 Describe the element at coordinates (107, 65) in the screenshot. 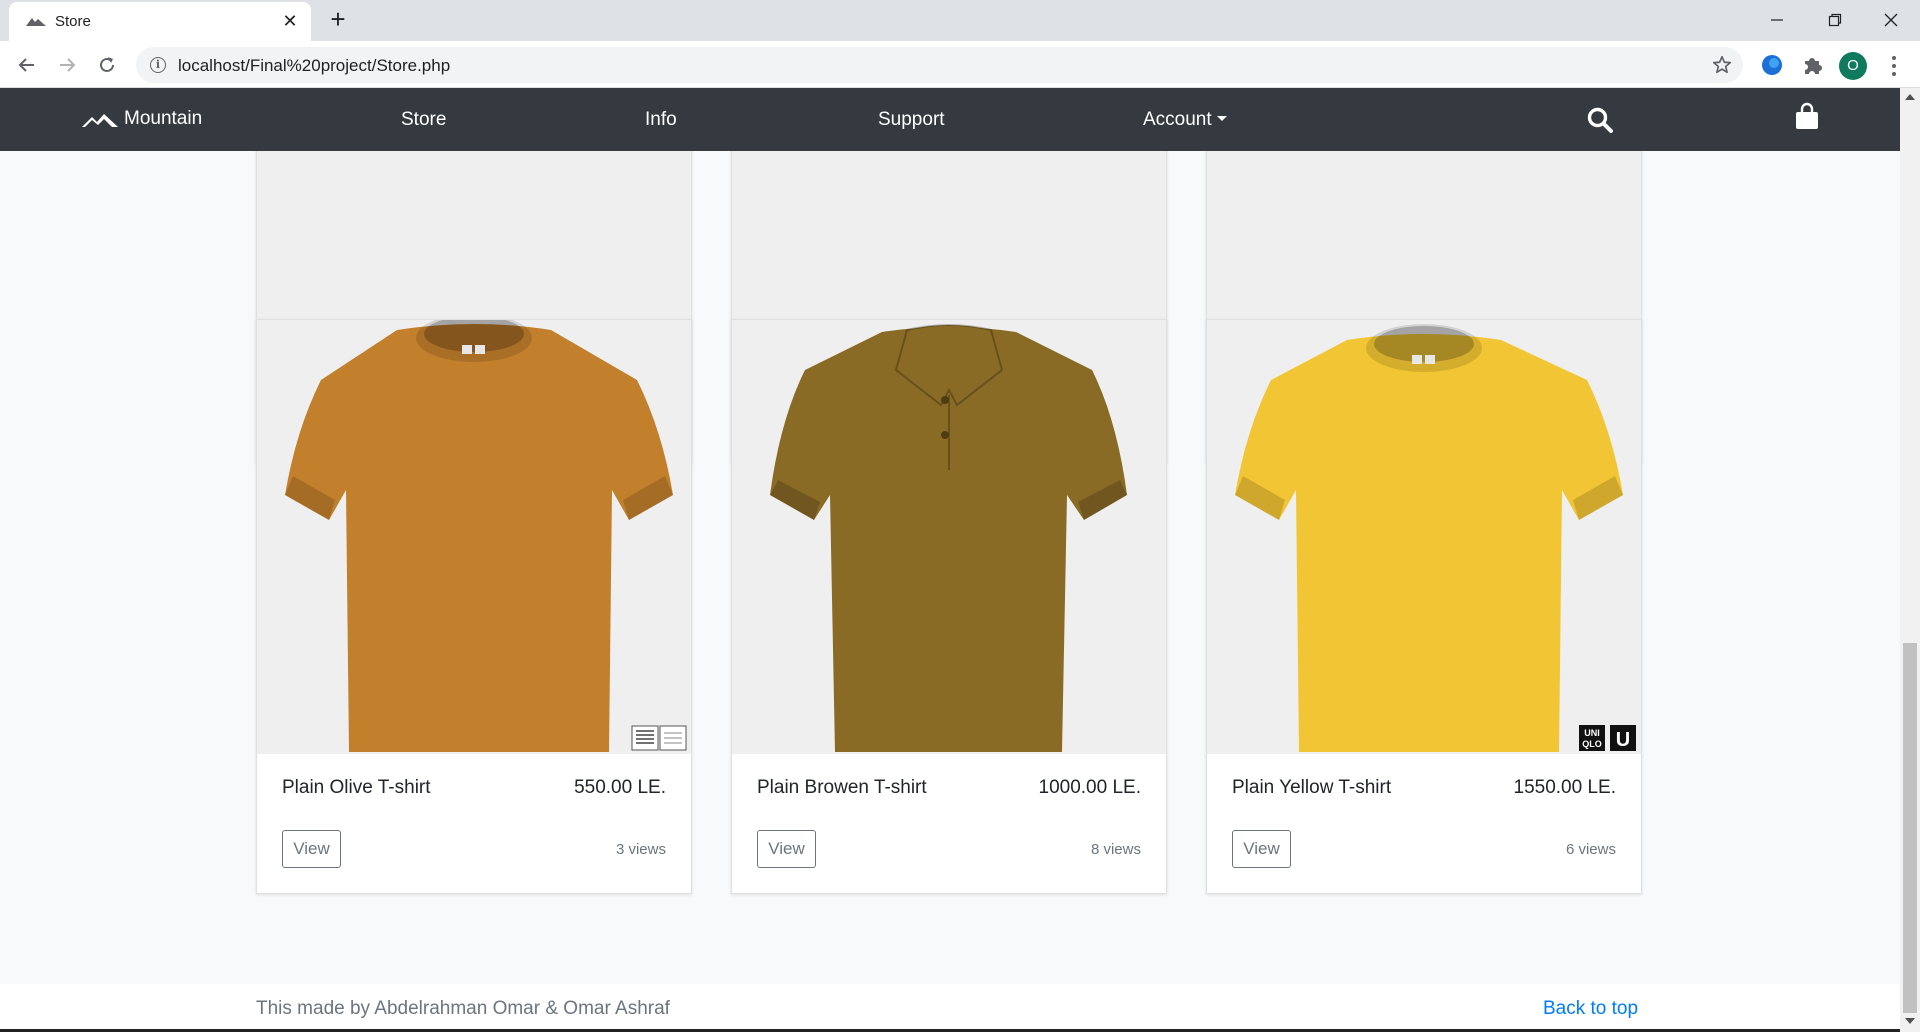

I see `reload-icon` at that location.